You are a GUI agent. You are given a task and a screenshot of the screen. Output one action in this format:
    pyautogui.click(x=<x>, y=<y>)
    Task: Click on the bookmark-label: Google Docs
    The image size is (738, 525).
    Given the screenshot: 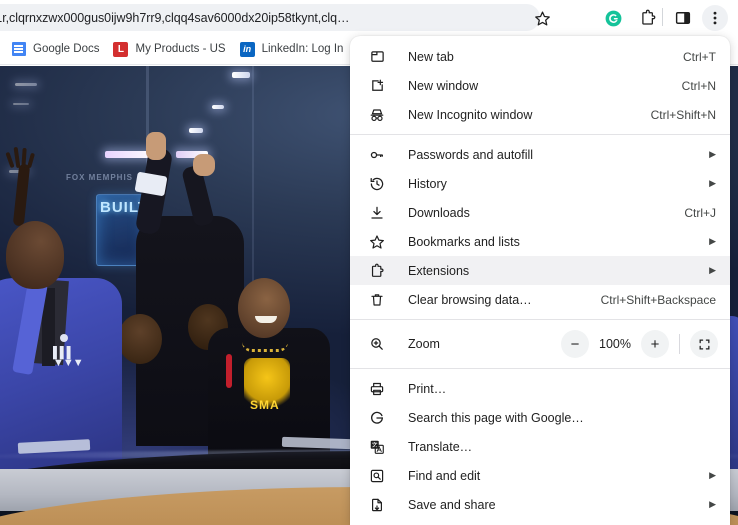 What is the action you would take?
    pyautogui.click(x=66, y=49)
    